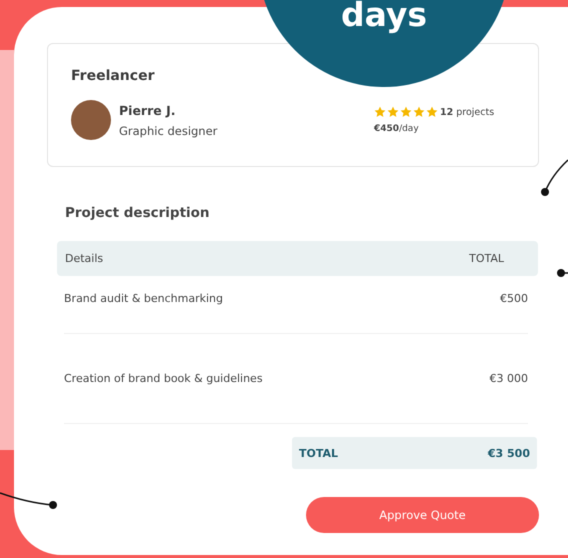 The height and width of the screenshot is (558, 568). I want to click on table-cell: Creation of brand book & guidelines, so click(163, 378).